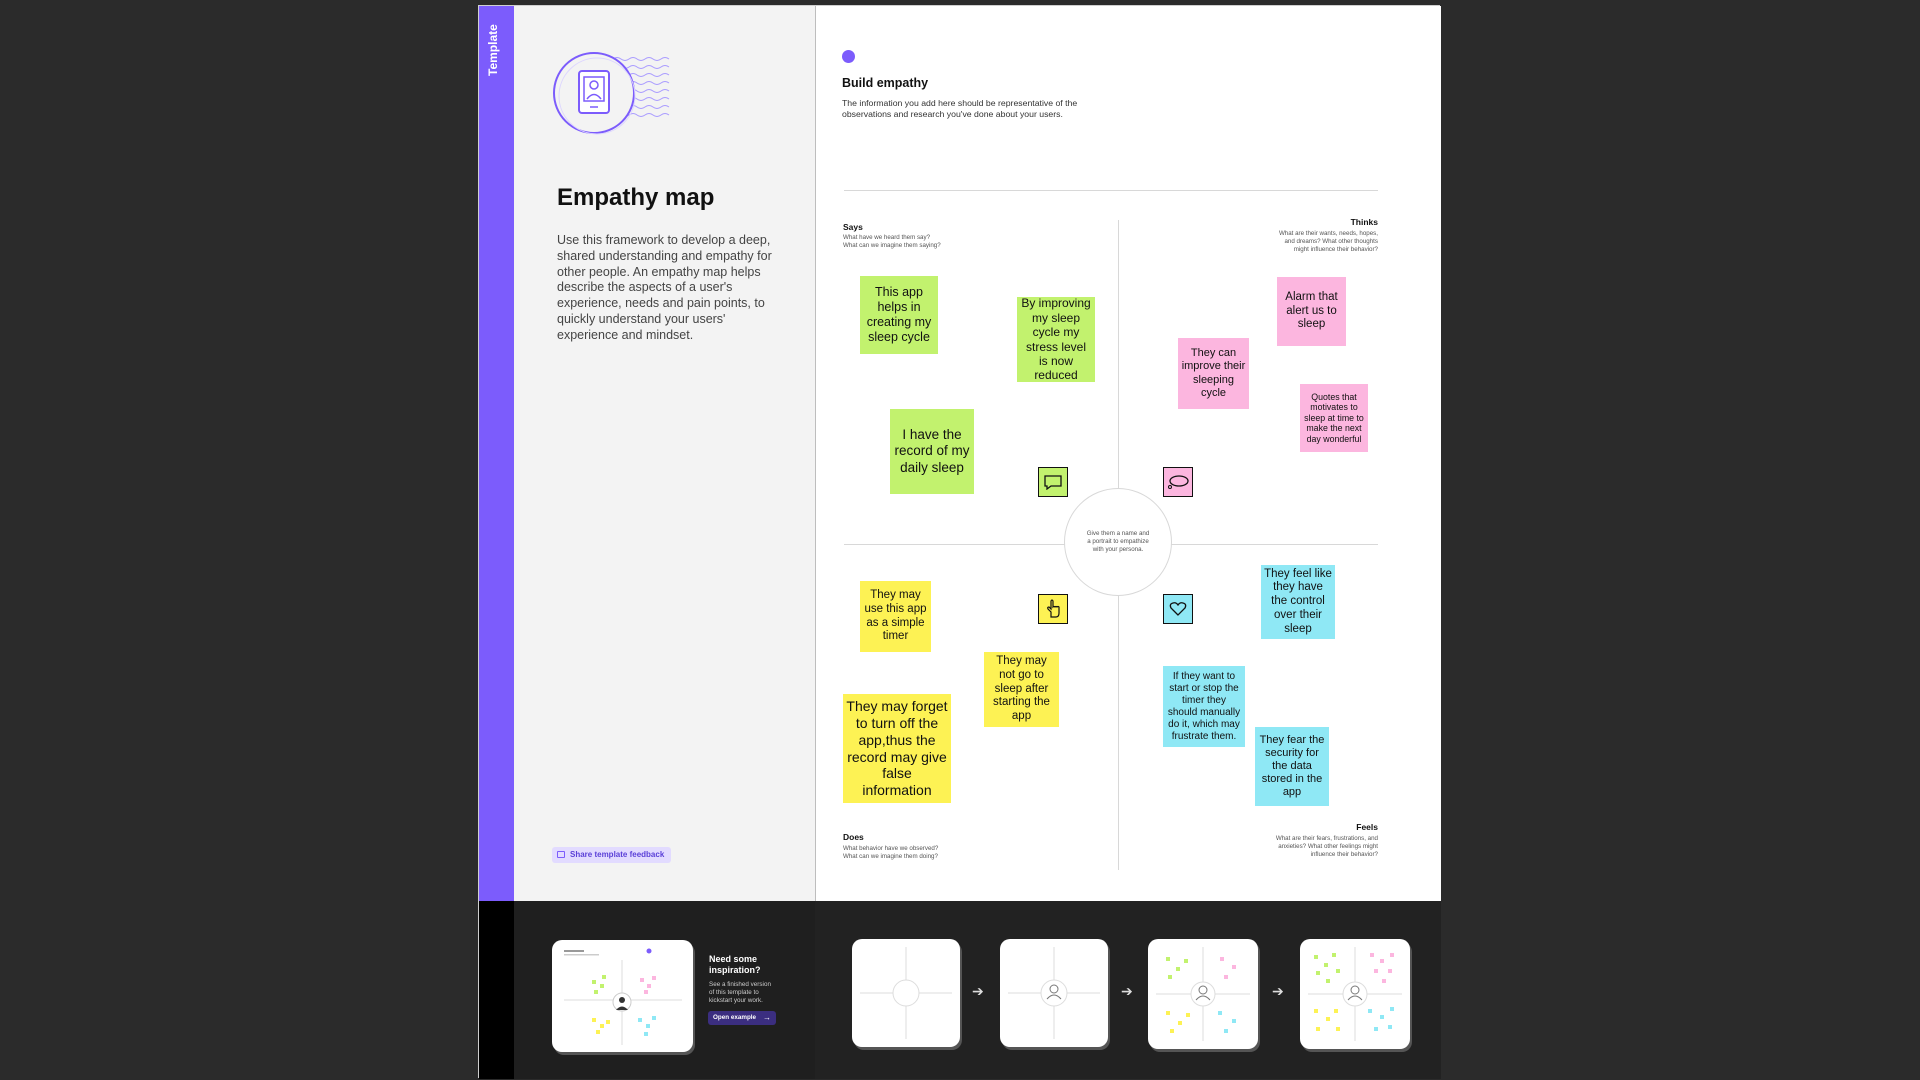 This screenshot has width=1920, height=1080. I want to click on persona-map-icon, so click(1054, 993).